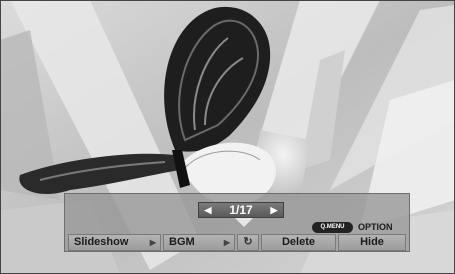 Image resolution: width=455 pixels, height=274 pixels. I want to click on button-bar: Slideshow ▶ BGM ▶ ↻ Delete Hide, so click(237, 242).